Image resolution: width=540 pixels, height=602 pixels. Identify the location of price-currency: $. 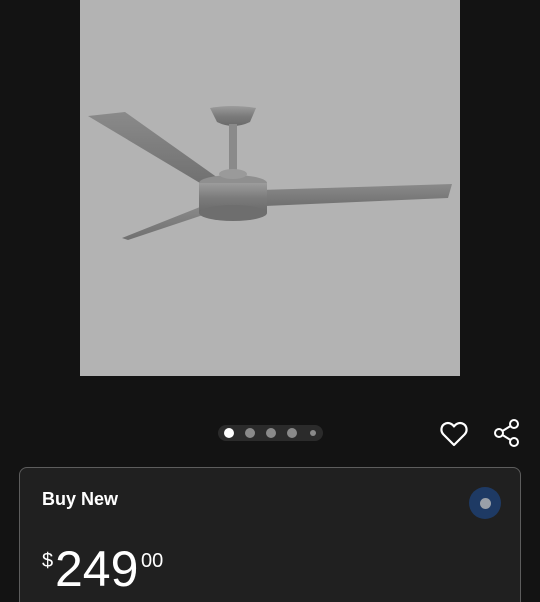
(48, 561).